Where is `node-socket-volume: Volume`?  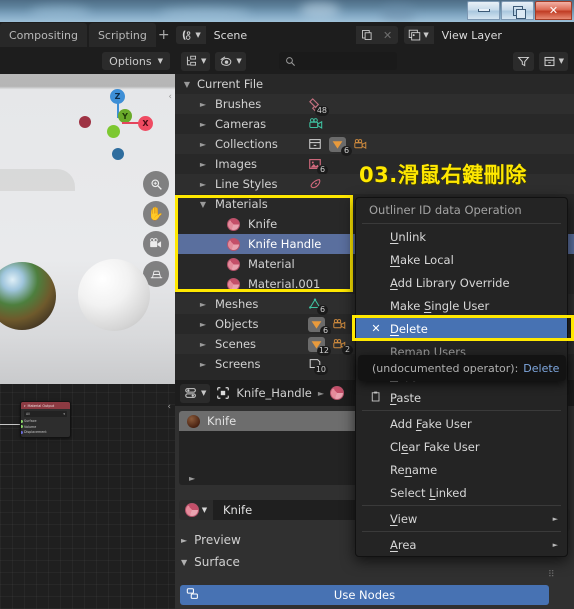
node-socket-volume: Volume is located at coordinates (44, 426).